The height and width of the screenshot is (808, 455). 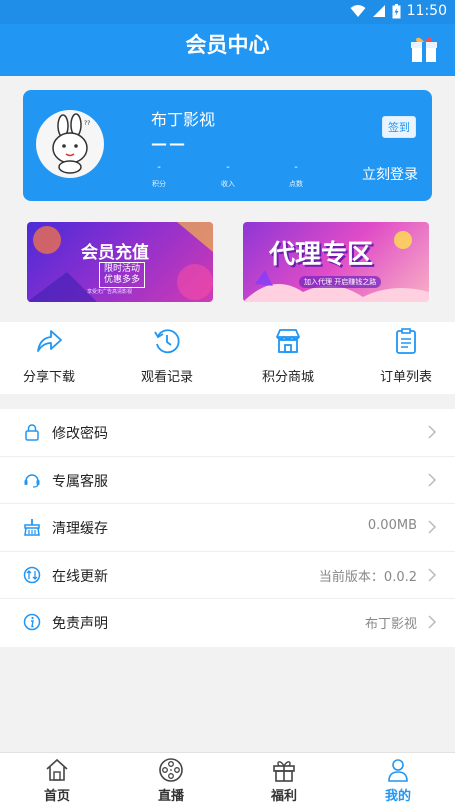 I want to click on rabbit-avatar-icon: ??, so click(x=71, y=143).